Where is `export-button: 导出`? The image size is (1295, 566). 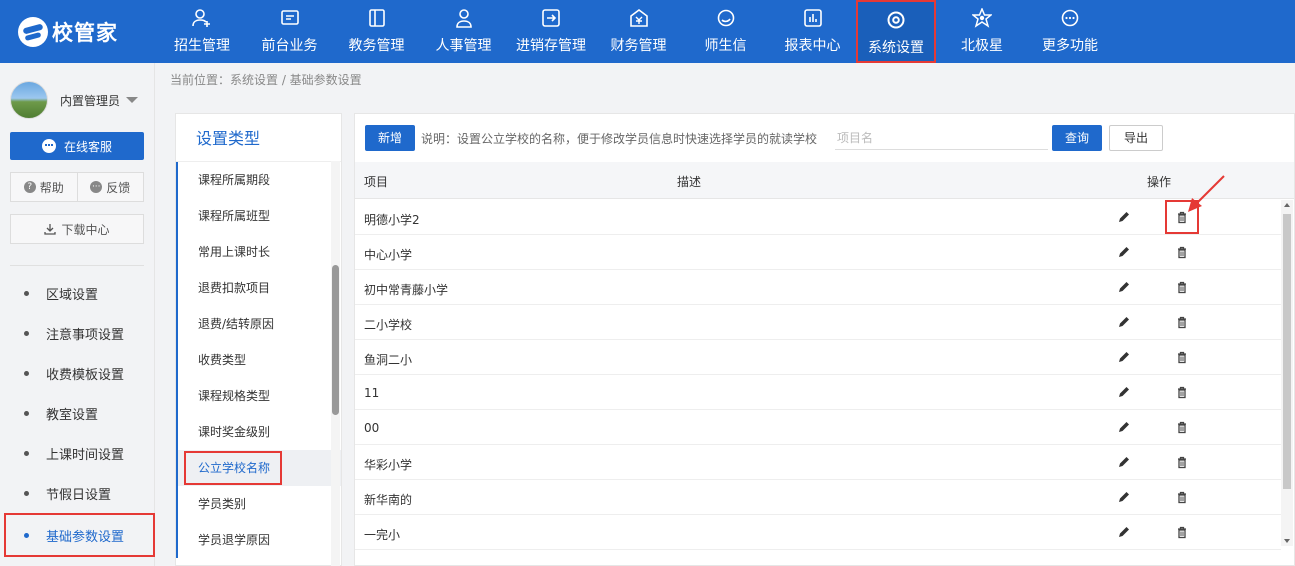
export-button: 导出 is located at coordinates (1136, 138).